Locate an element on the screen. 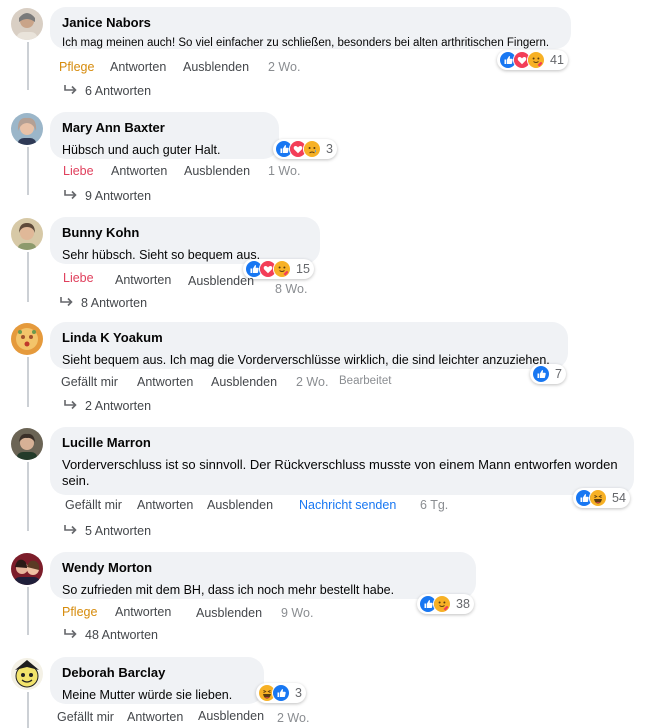 The image size is (661, 728). send-message-link: Nachricht senden is located at coordinates (347, 505).